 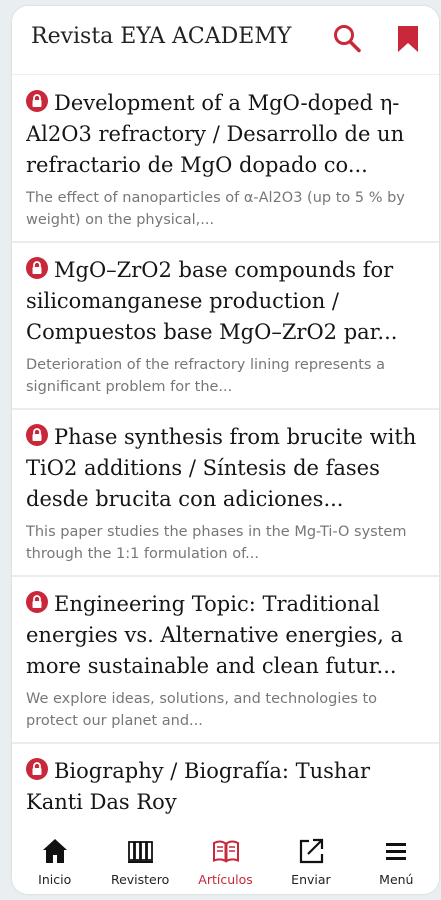 I want to click on share-icon, so click(x=311, y=851).